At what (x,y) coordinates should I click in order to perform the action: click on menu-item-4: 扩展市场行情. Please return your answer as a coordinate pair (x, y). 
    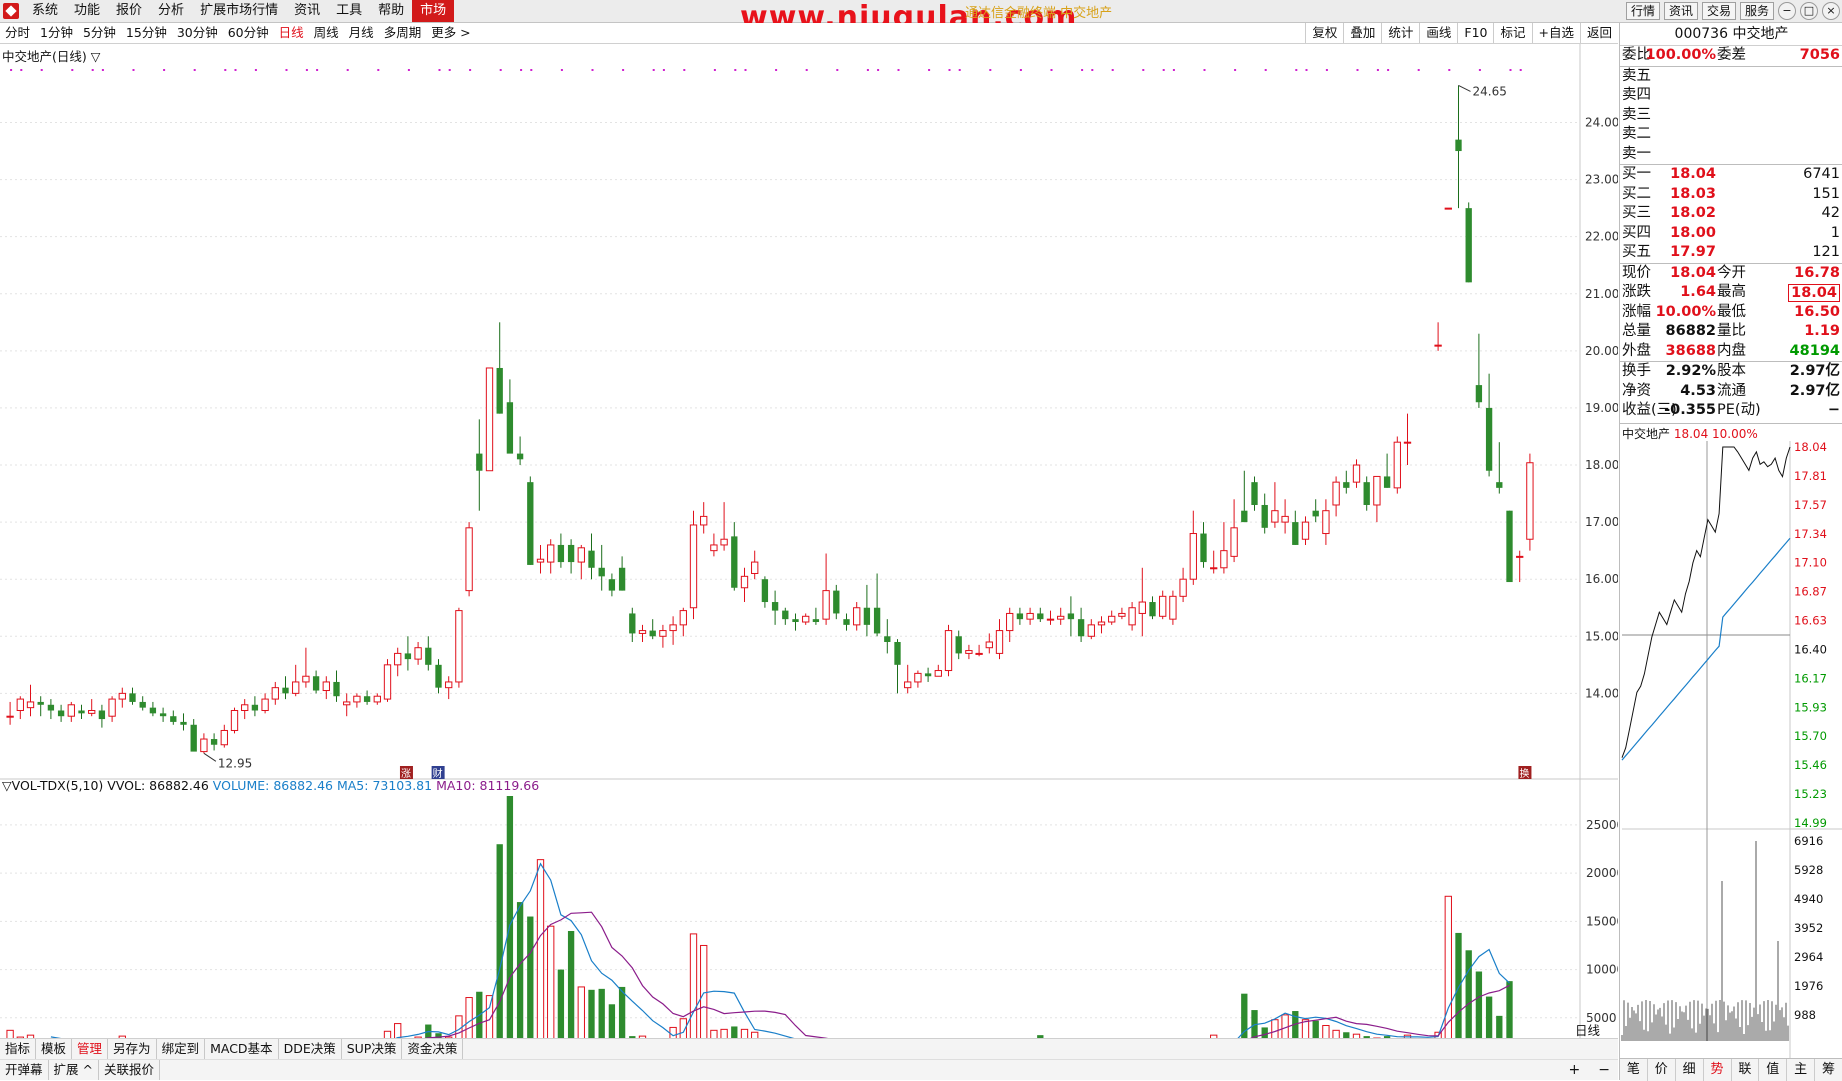
    Looking at the image, I should click on (239, 11).